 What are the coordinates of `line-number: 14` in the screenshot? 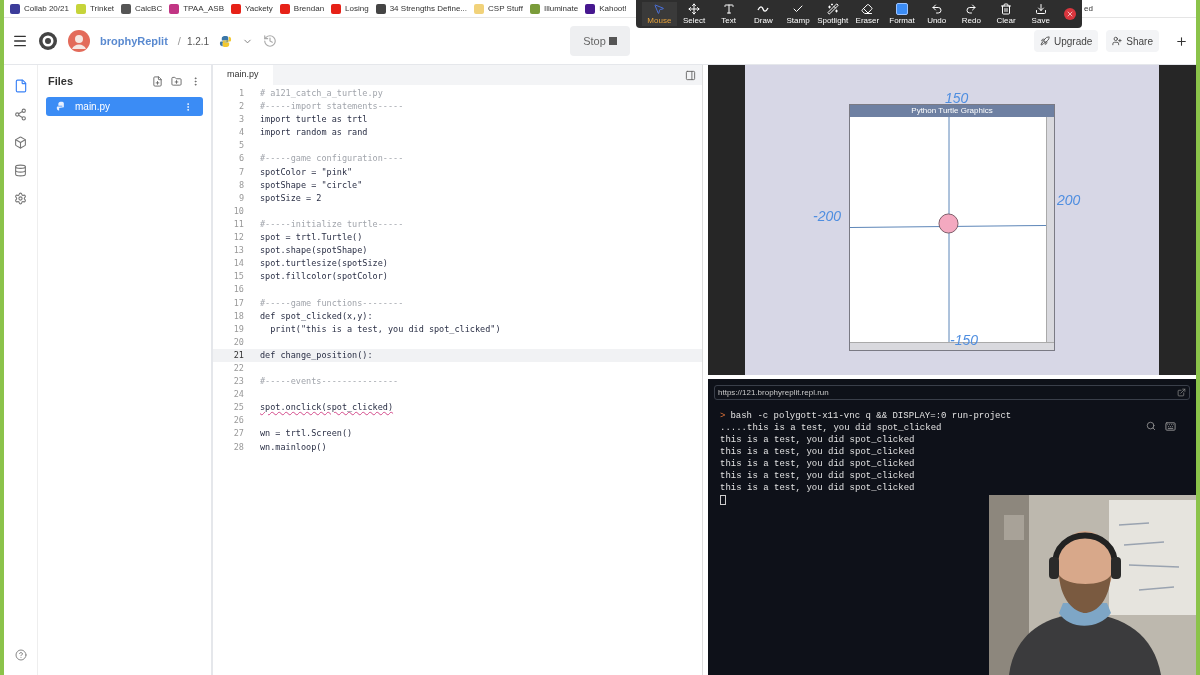 It's located at (238, 264).